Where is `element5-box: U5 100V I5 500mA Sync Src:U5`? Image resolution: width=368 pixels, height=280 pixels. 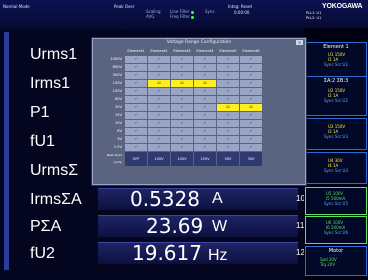
element5-box: U5 100V I5 500mA Sync Src:U5 is located at coordinates (336, 201).